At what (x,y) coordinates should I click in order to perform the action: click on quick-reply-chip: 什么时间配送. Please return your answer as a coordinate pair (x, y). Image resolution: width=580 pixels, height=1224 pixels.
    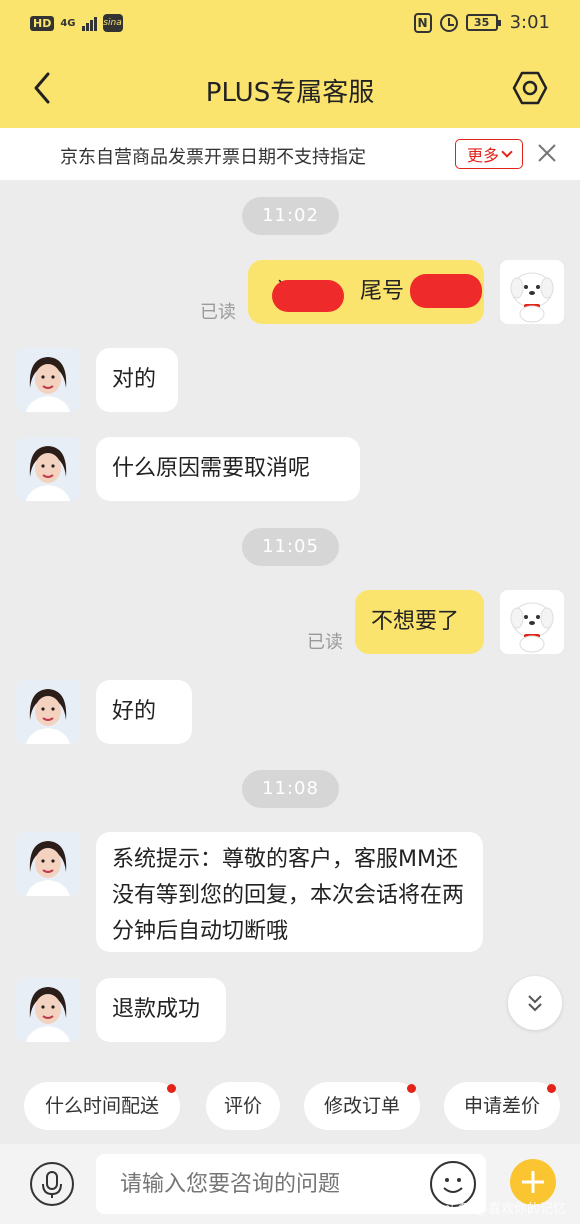
    Looking at the image, I should click on (102, 1106).